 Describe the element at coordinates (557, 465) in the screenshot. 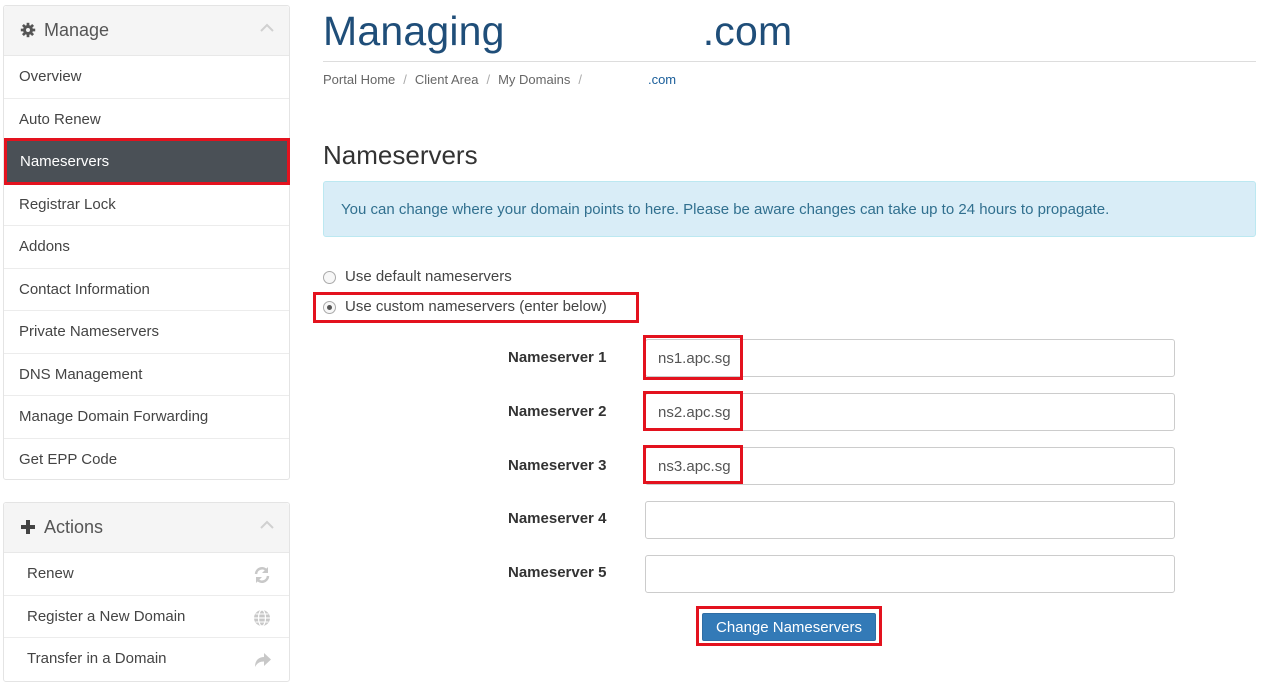

I see `nameserver-3-label: Nameserver 3` at that location.